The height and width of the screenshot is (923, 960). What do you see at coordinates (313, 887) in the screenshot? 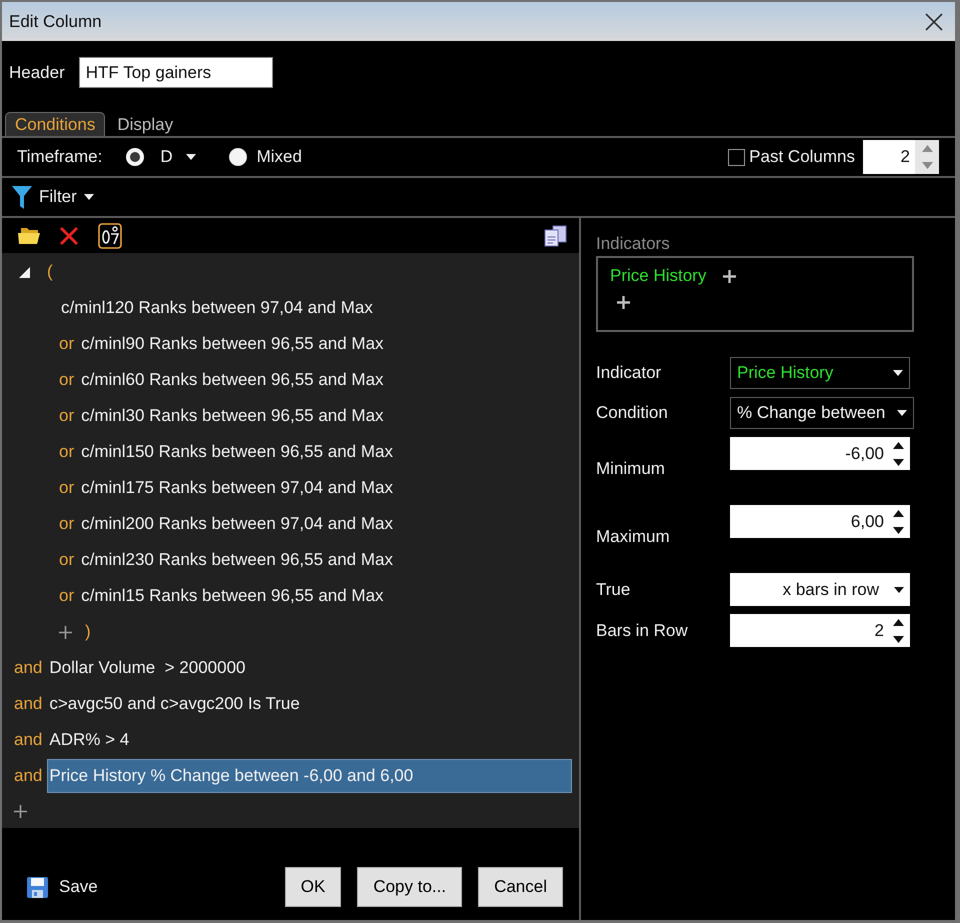
I see `dialog-button: OK` at bounding box center [313, 887].